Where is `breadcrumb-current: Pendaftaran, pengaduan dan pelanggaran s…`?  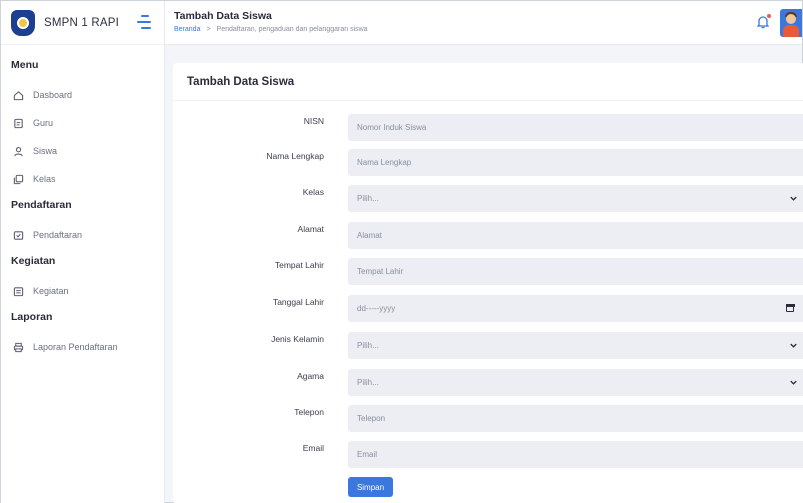
breadcrumb-current: Pendaftaran, pengaduan dan pelanggaran s… is located at coordinates (292, 29).